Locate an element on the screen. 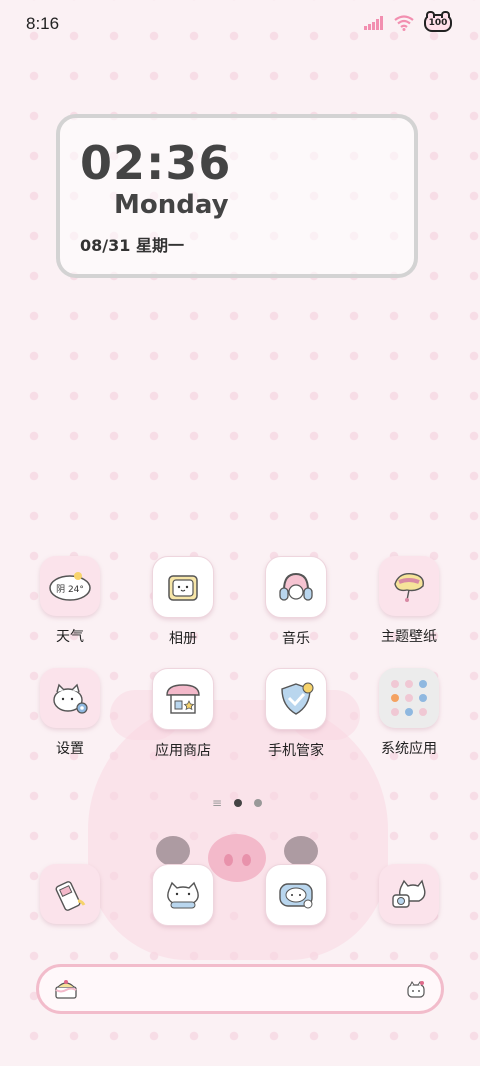 This screenshot has width=480, height=1066. app-label-gallery: 相册 is located at coordinates (183, 639).